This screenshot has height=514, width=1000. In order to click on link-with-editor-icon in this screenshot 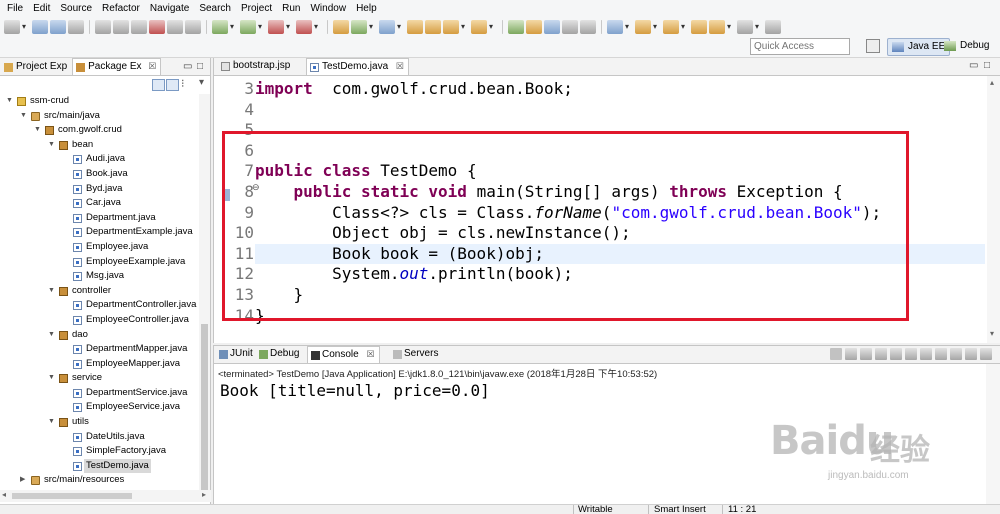, I will do `click(172, 85)`.